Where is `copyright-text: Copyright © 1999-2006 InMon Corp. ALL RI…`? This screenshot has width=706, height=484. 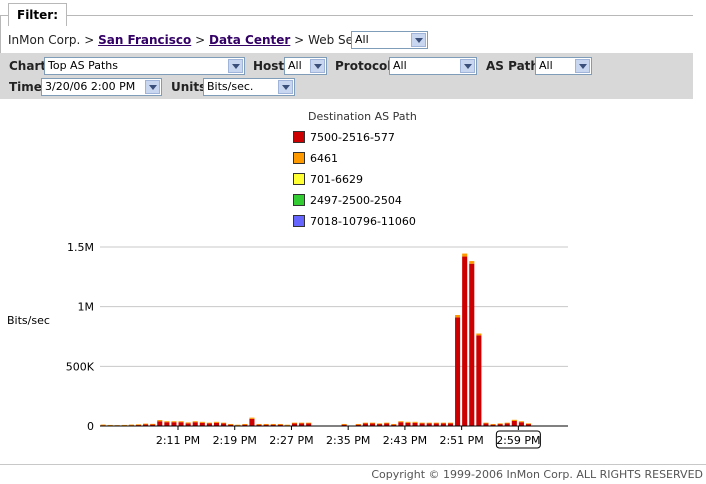 copyright-text: Copyright © 1999-2006 InMon Corp. ALL RI… is located at coordinates (537, 474).